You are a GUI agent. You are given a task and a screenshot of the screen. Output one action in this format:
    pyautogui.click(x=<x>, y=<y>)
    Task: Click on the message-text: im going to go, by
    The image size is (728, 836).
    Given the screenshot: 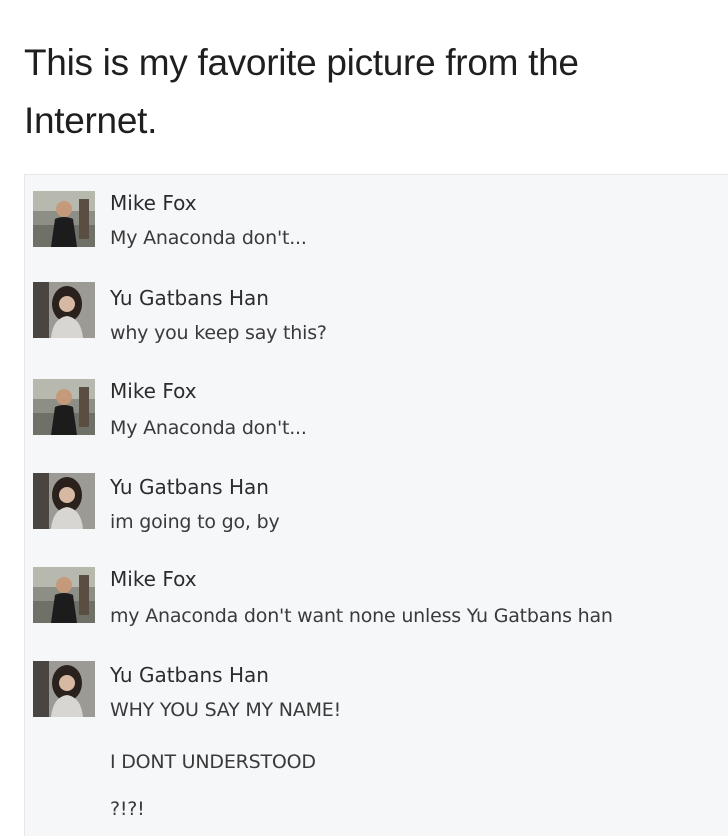 What is the action you would take?
    pyautogui.click(x=195, y=522)
    